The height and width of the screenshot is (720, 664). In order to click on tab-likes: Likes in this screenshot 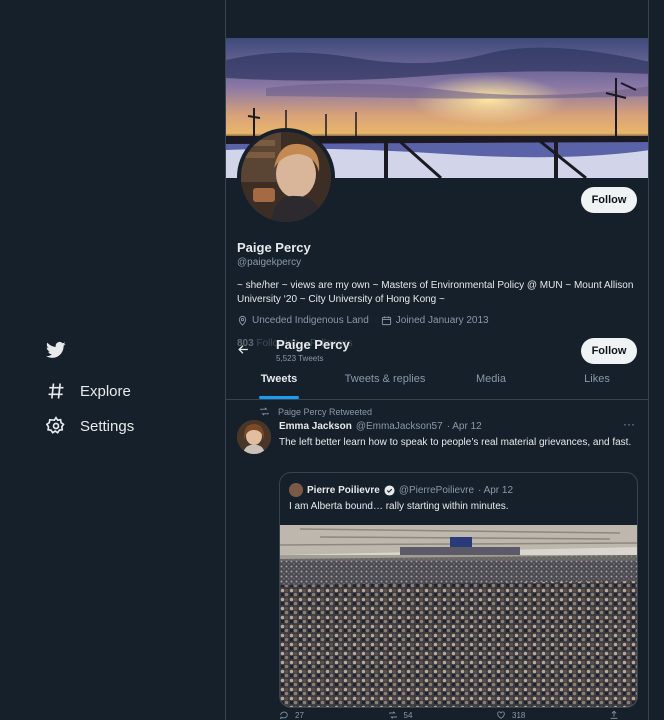, I will do `click(596, 381)`.